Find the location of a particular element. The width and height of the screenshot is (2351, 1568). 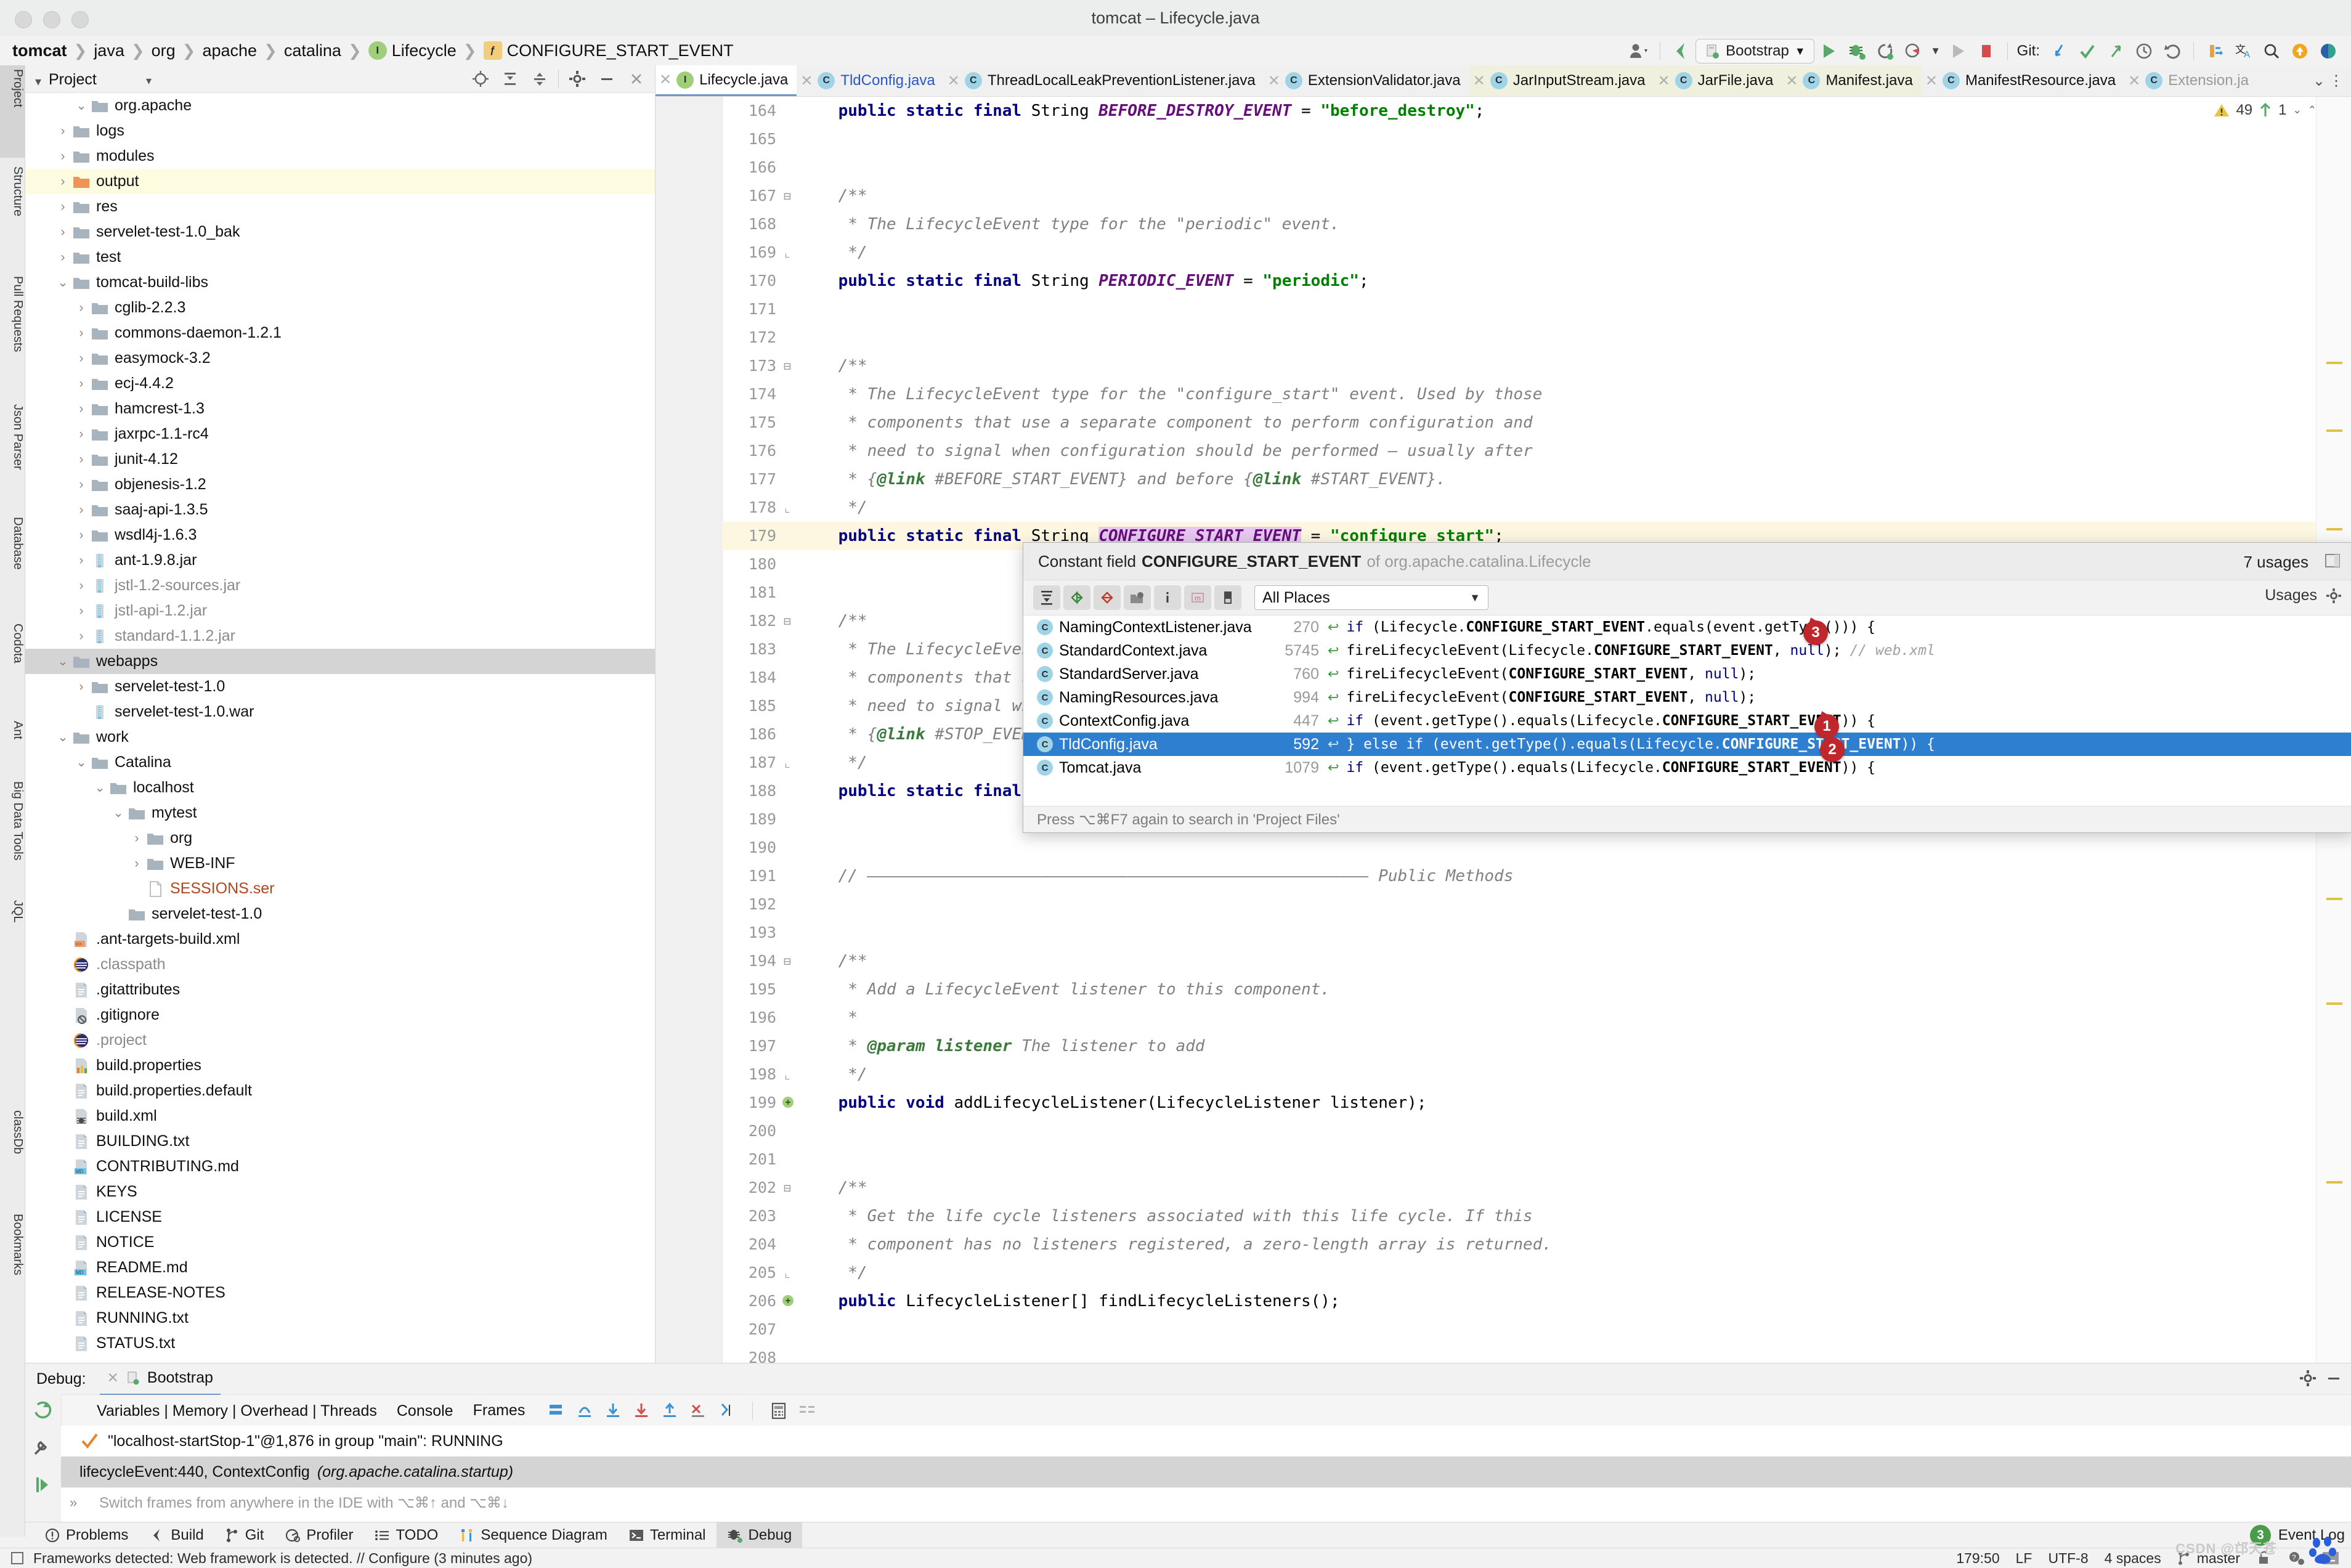

open-in-find-window-icon is located at coordinates (2333, 561).